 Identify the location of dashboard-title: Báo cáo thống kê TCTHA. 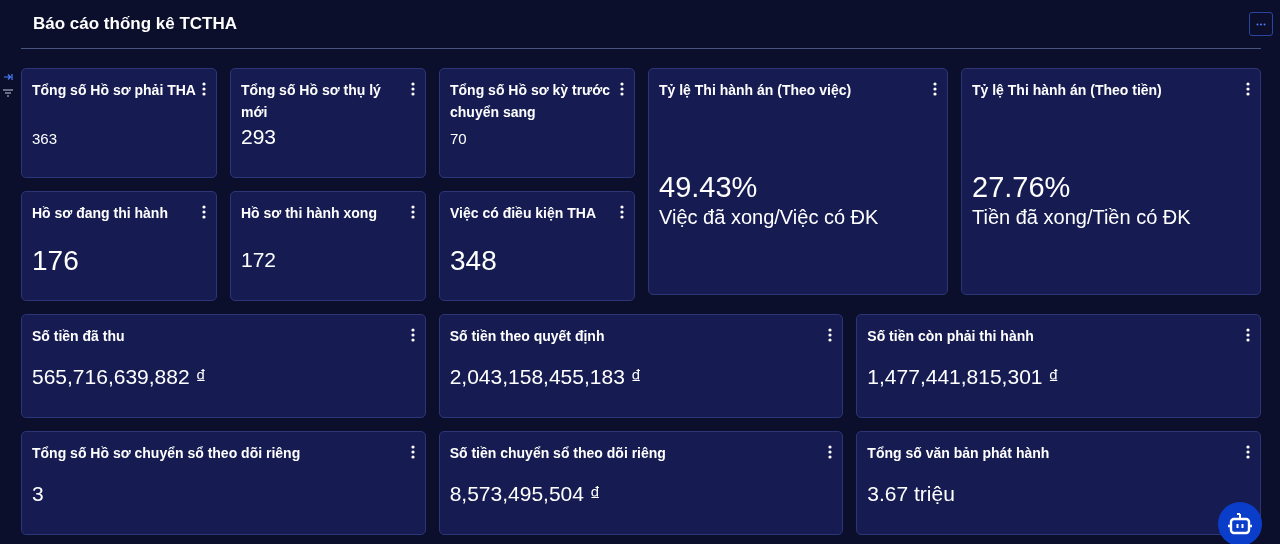
(135, 24).